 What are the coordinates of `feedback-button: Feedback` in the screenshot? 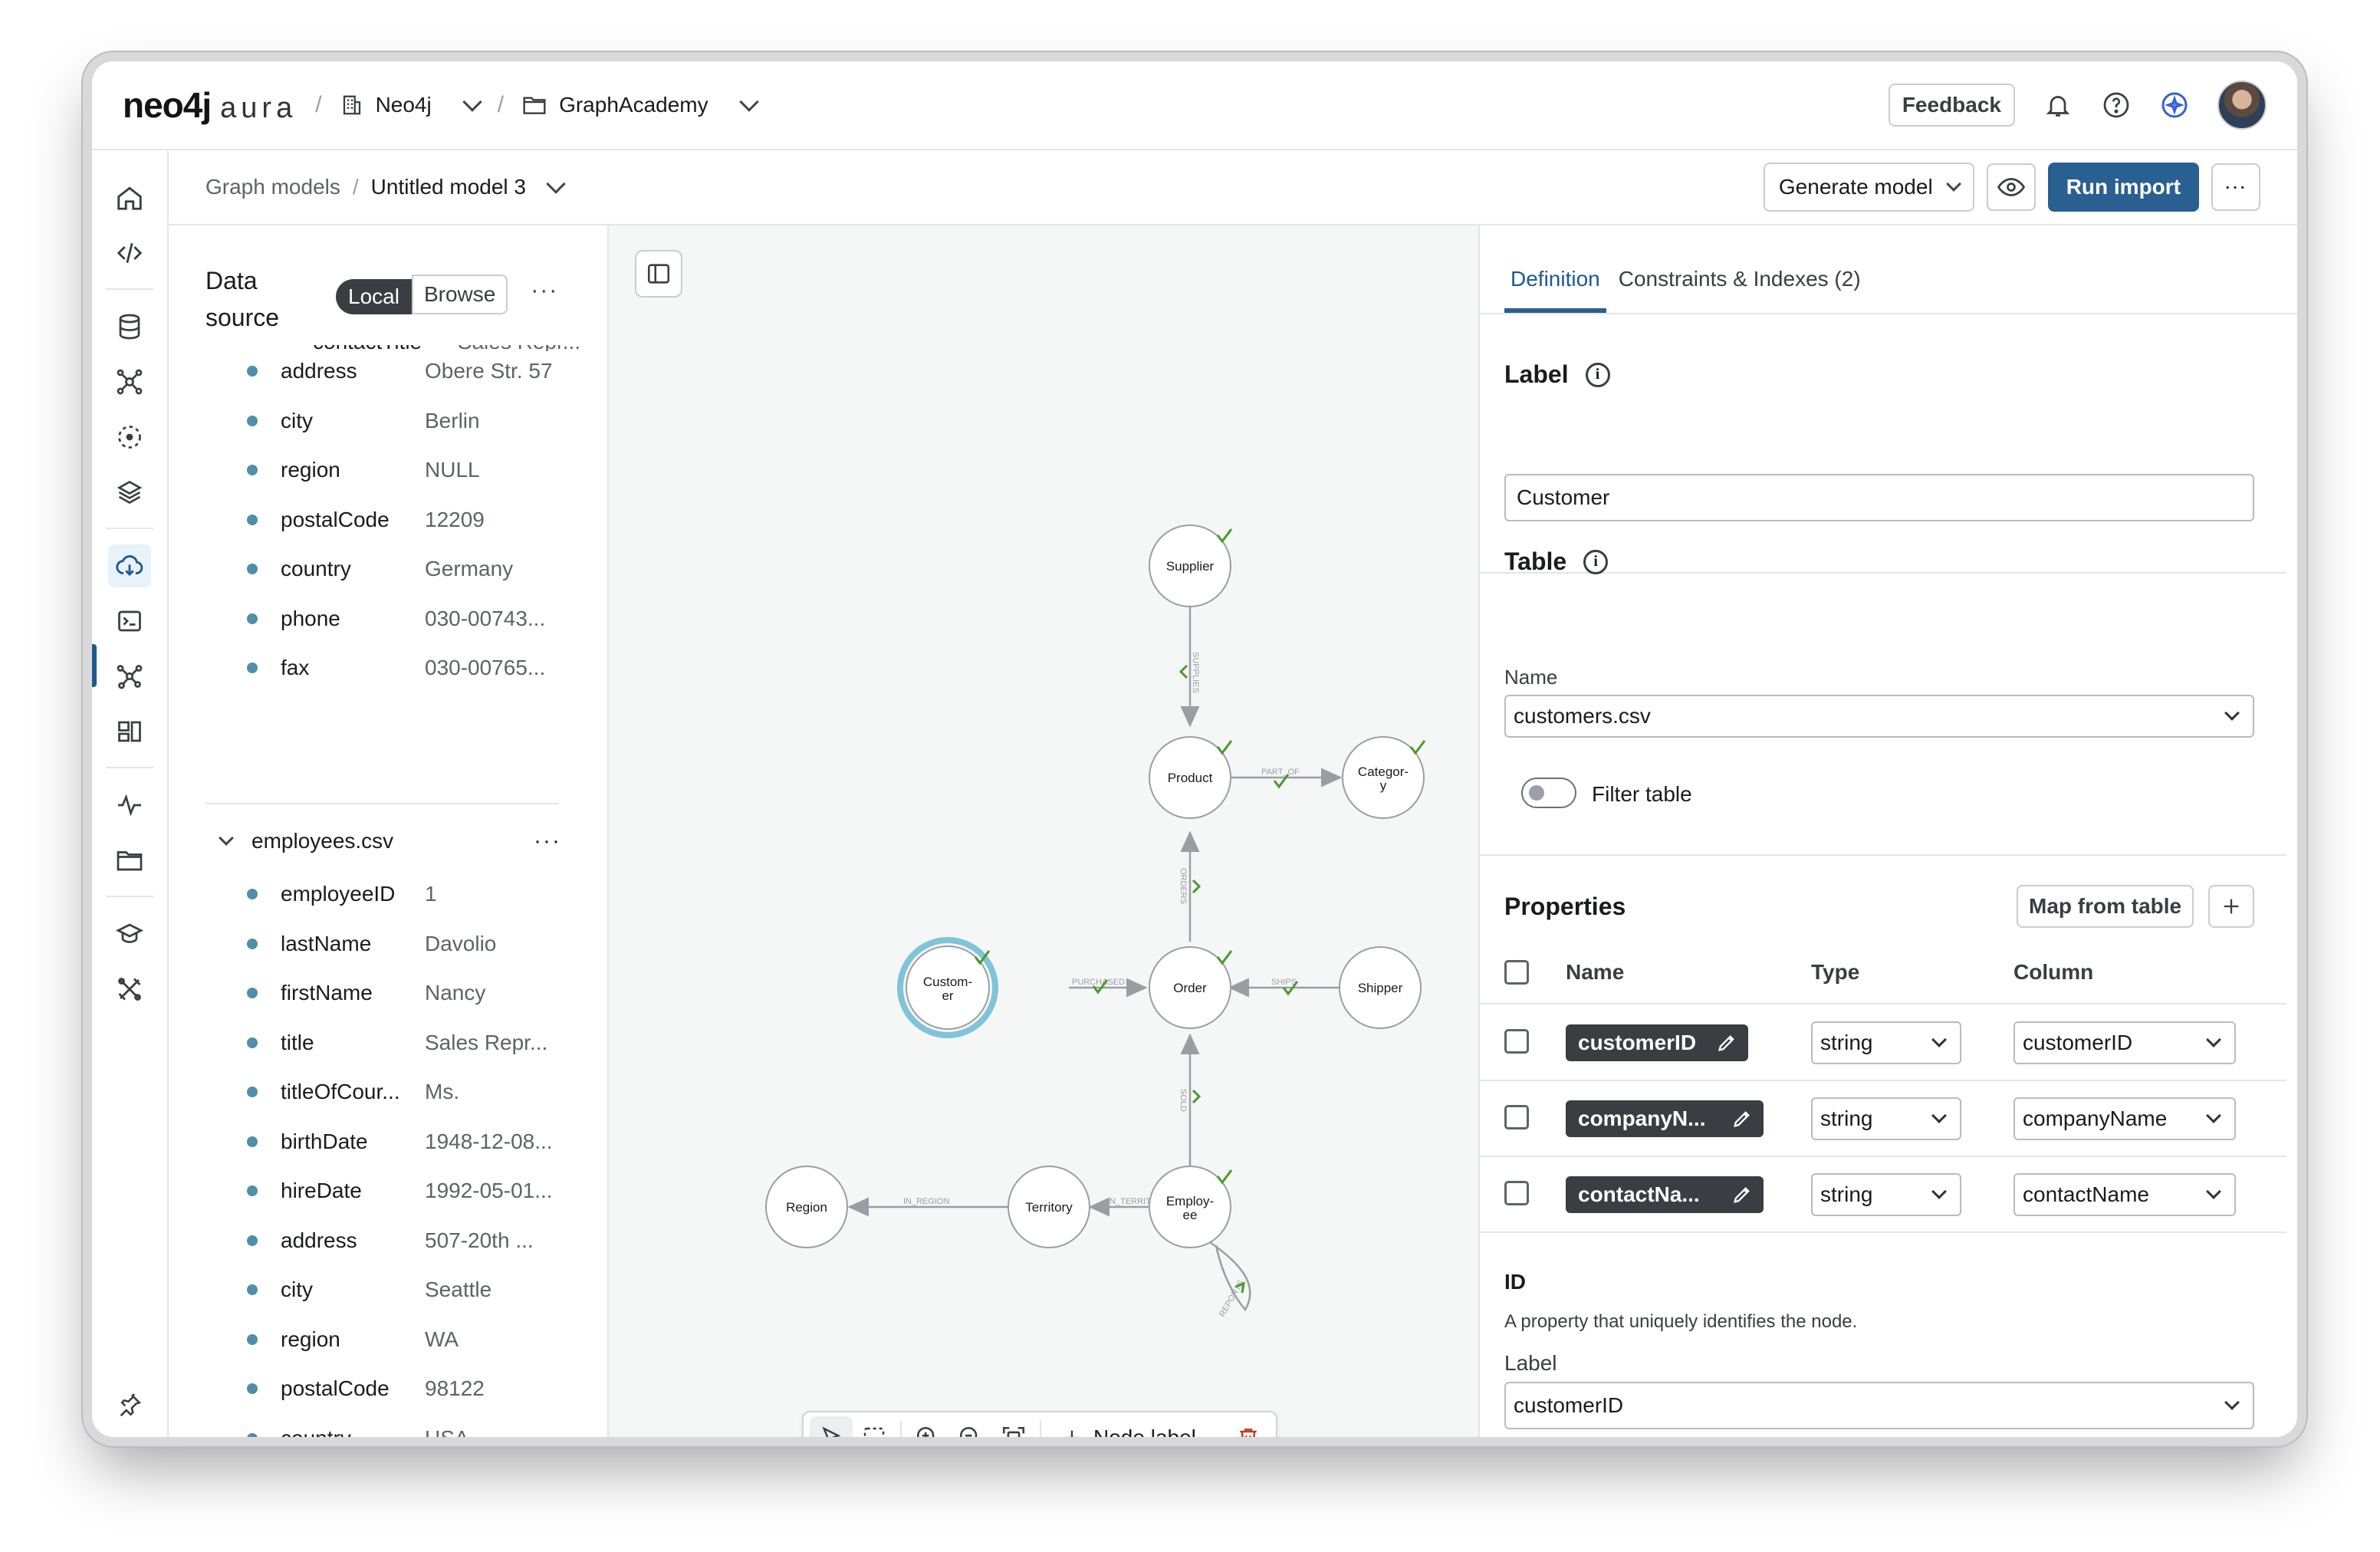 It's located at (1952, 105).